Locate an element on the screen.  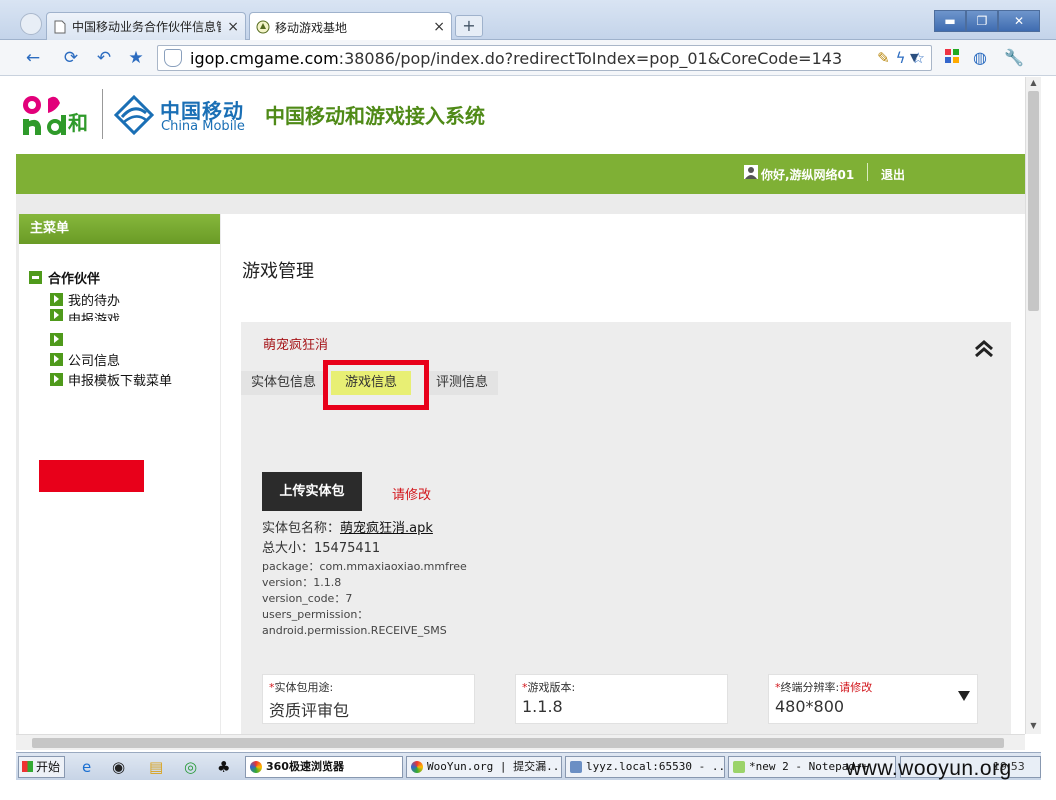
vertical-scrollbar: ▲ ▼ is located at coordinates (1033, 405).